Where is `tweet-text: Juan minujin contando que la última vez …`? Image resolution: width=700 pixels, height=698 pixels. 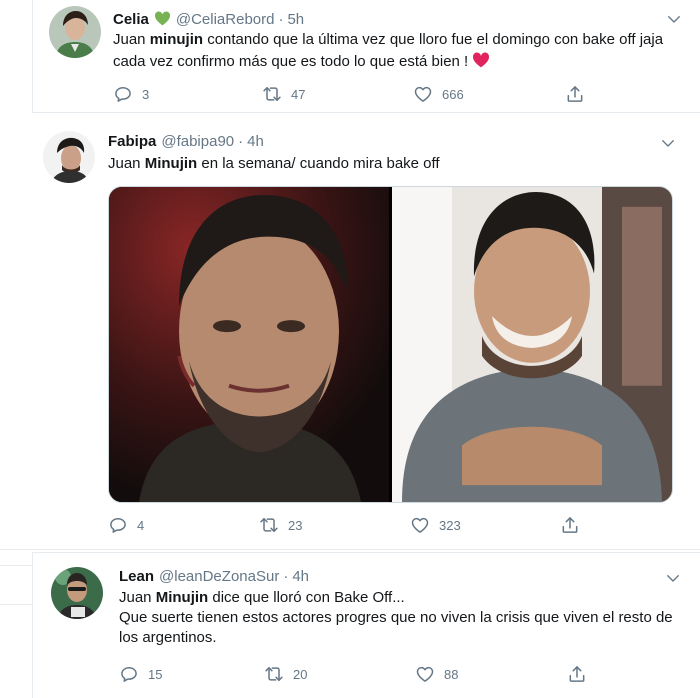
tweet-text: Juan minujin contando que la última vez … is located at coordinates (388, 50).